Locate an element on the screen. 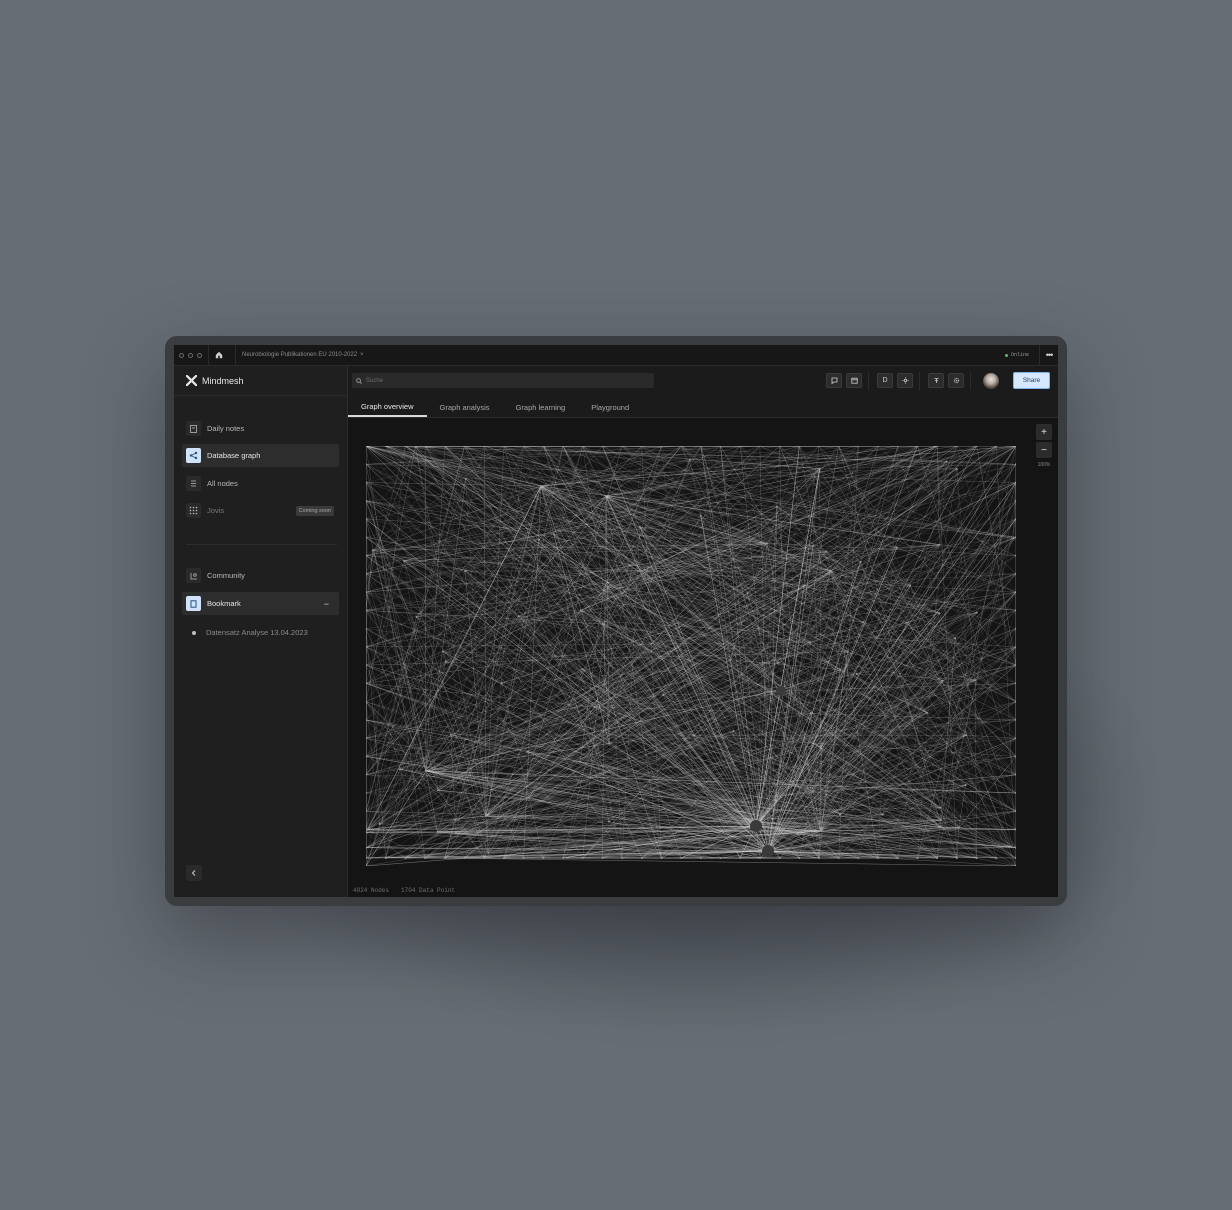  comment-button is located at coordinates (834, 380).